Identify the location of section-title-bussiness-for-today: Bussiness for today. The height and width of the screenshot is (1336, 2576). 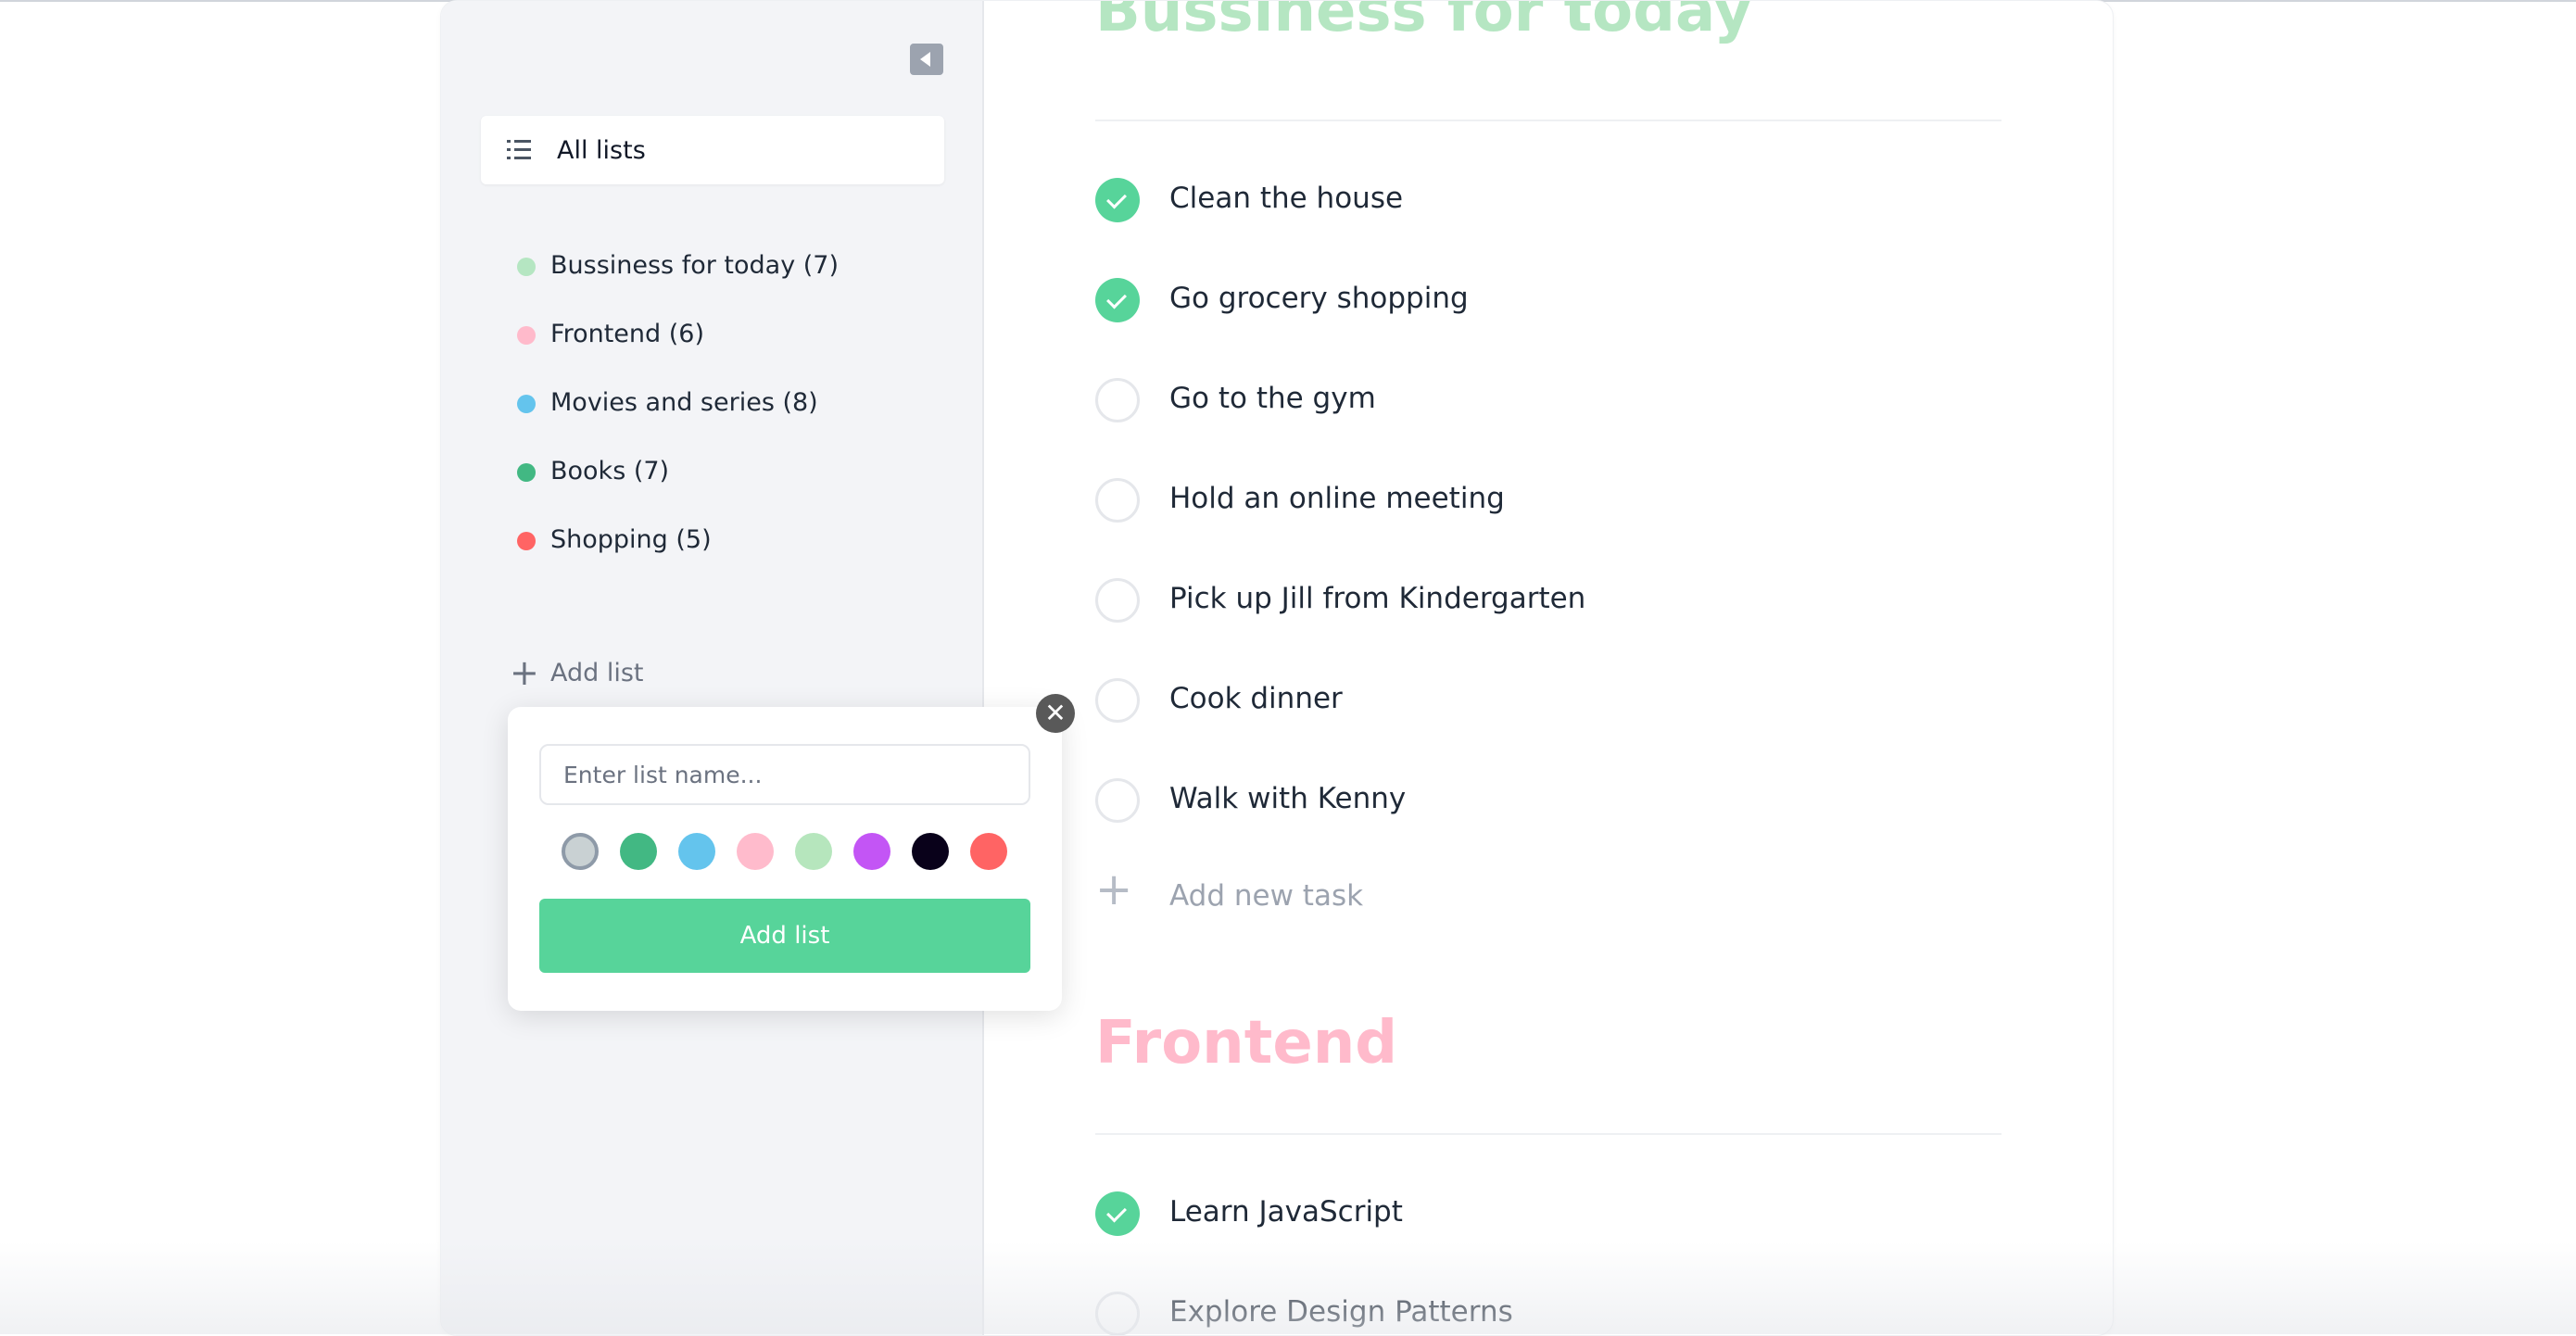
(1423, 22).